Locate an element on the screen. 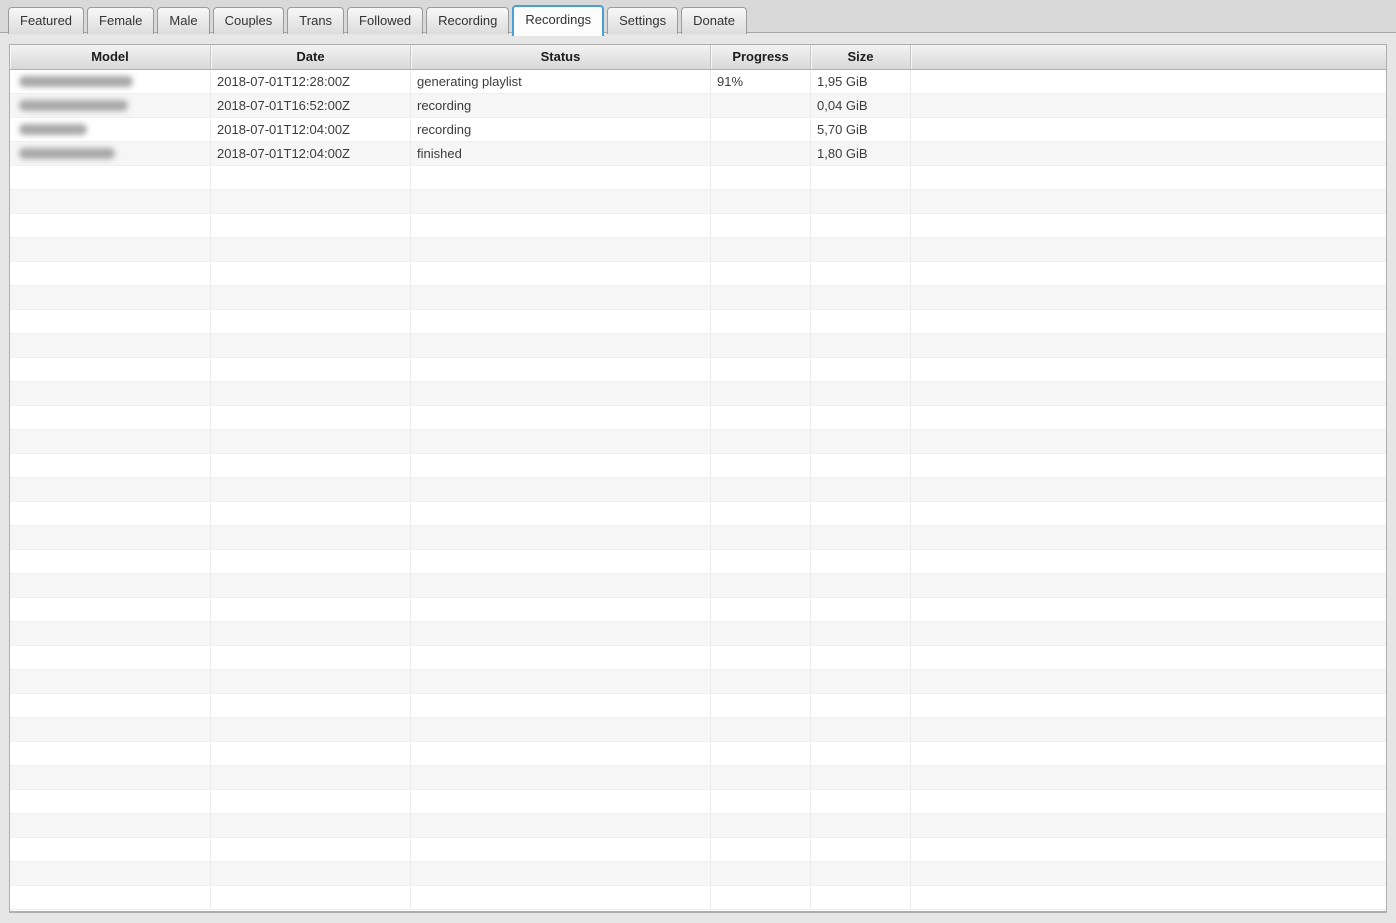  column-header-status: Status is located at coordinates (561, 57).